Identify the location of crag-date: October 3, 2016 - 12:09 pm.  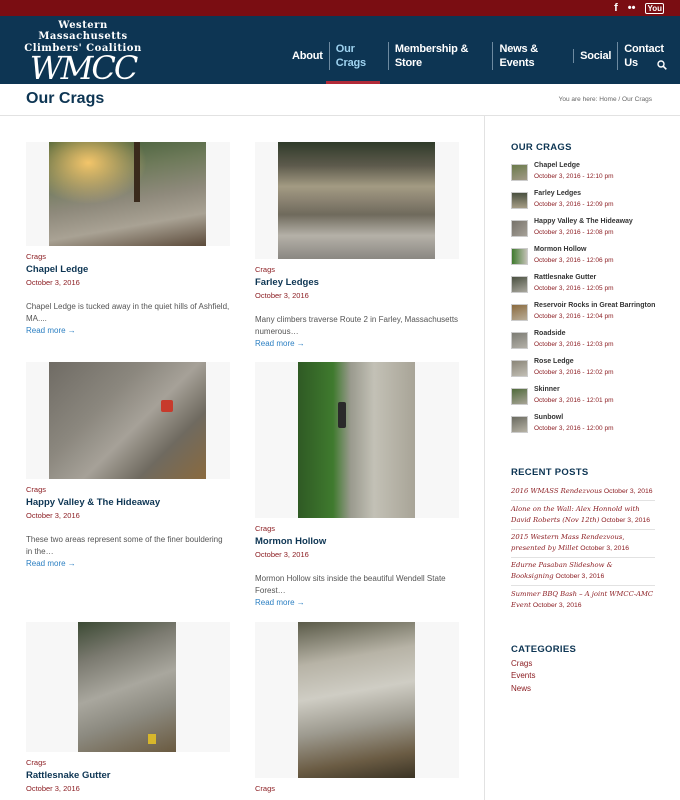
(574, 204).